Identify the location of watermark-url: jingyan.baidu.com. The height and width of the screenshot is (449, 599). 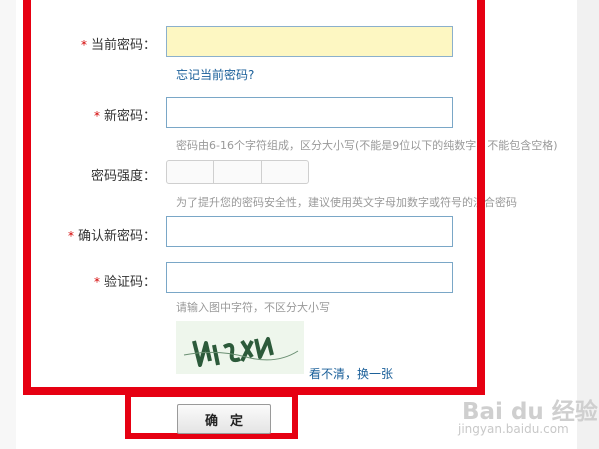
(513, 429).